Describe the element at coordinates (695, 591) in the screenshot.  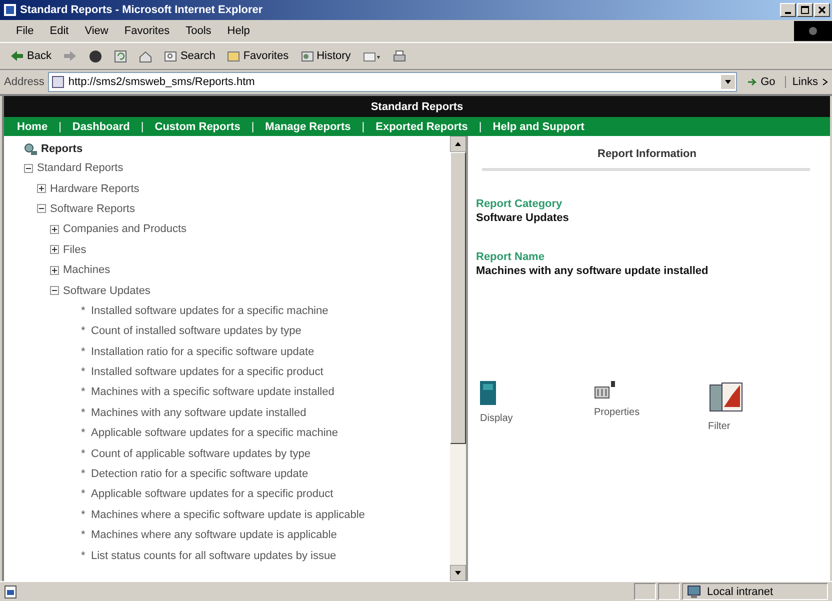
I see `intranet-icon` at that location.